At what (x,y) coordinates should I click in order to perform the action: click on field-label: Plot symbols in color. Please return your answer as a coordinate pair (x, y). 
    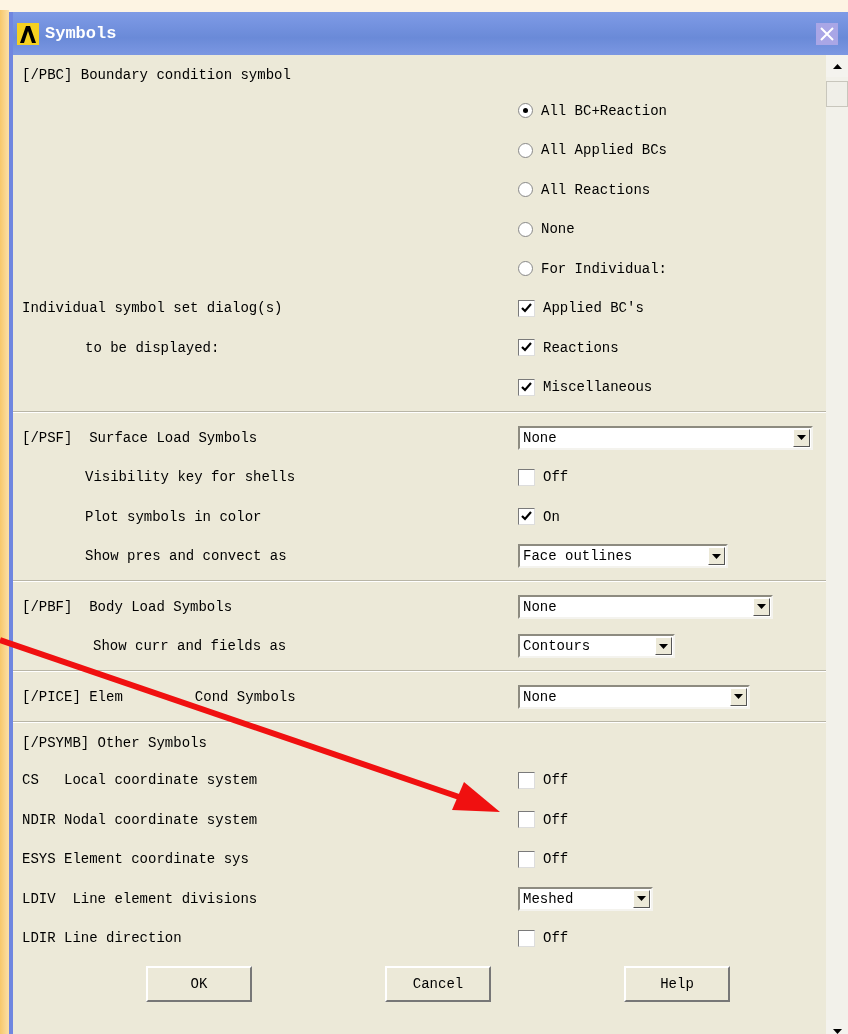
    Looking at the image, I should click on (173, 516).